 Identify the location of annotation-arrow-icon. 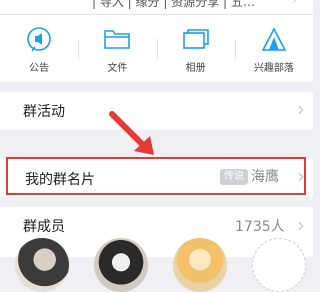
(131, 133).